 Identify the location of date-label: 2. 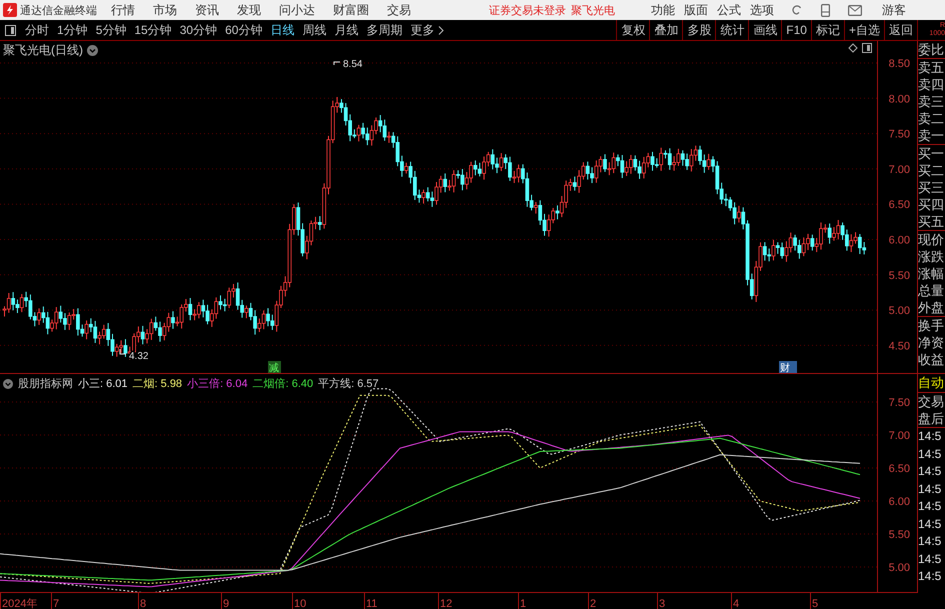
(593, 603).